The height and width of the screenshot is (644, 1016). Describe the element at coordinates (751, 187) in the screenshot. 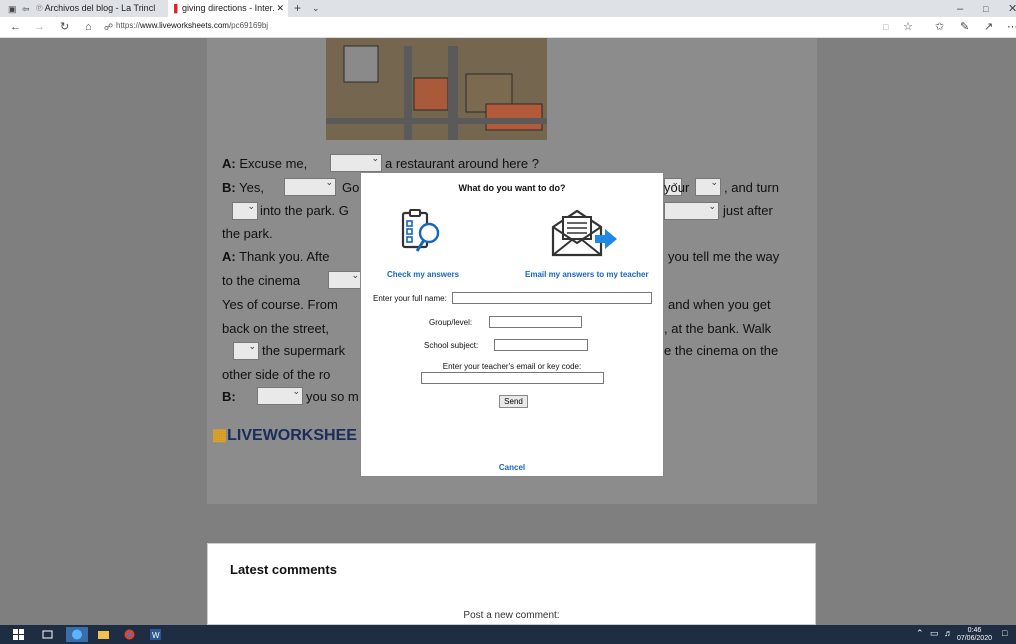

I see `ws-right-2: , and turn` at that location.